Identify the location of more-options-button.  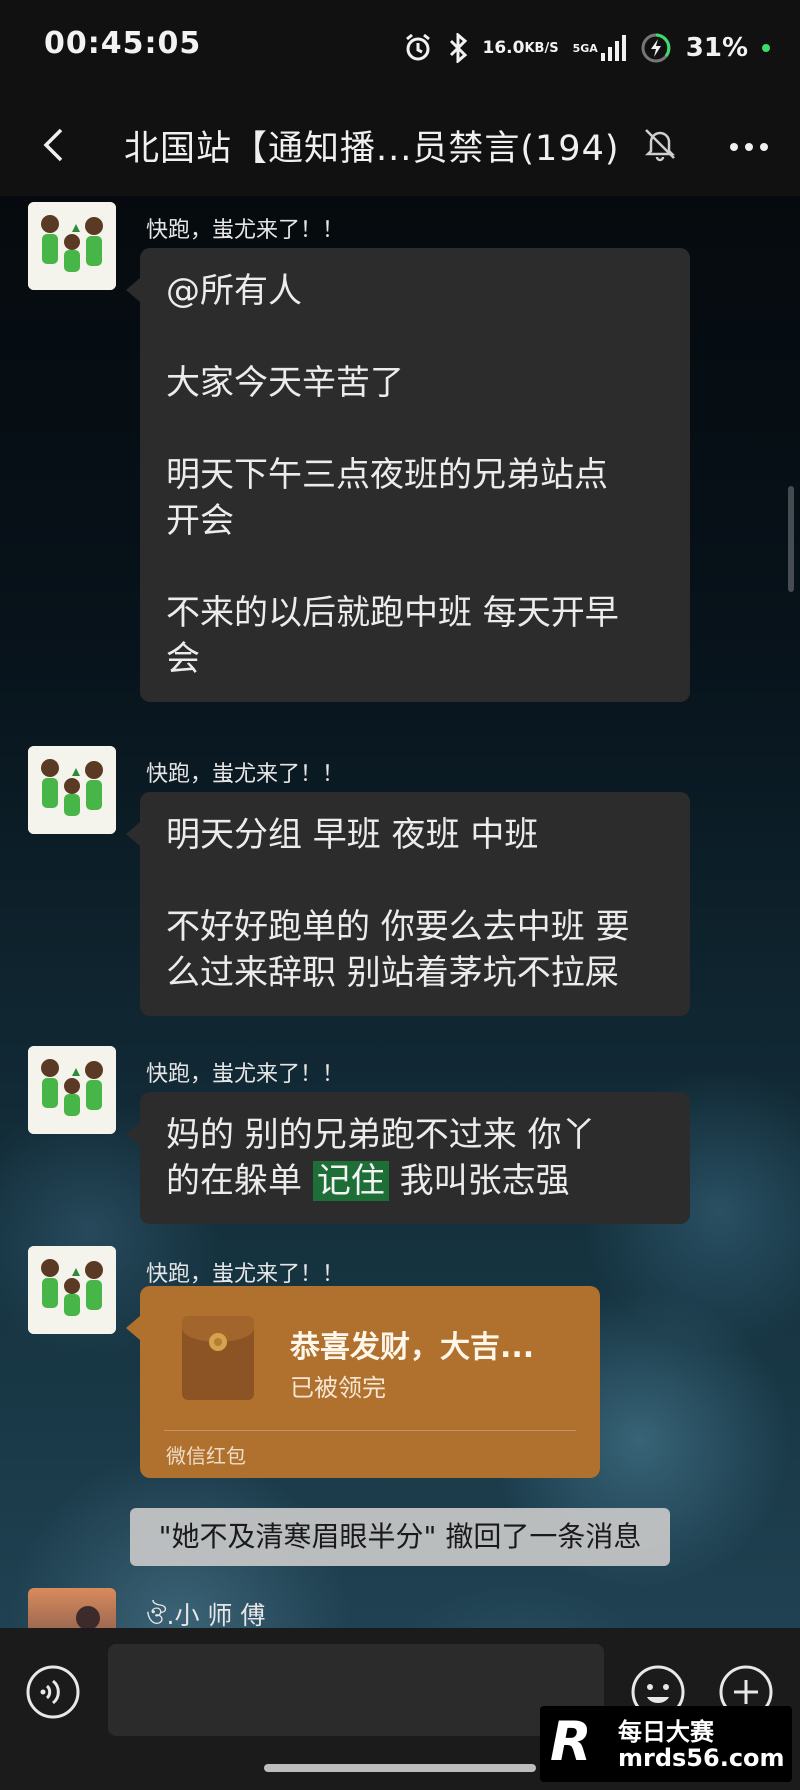
(749, 147).